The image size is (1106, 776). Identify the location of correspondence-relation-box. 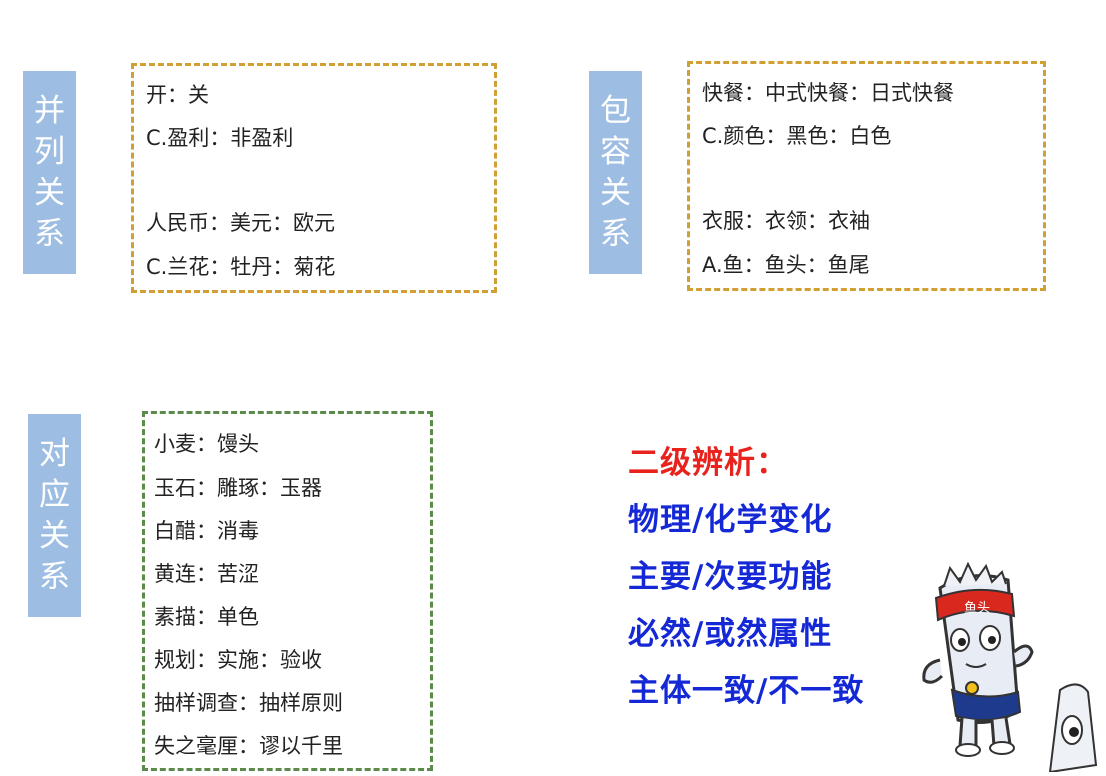
(287, 591).